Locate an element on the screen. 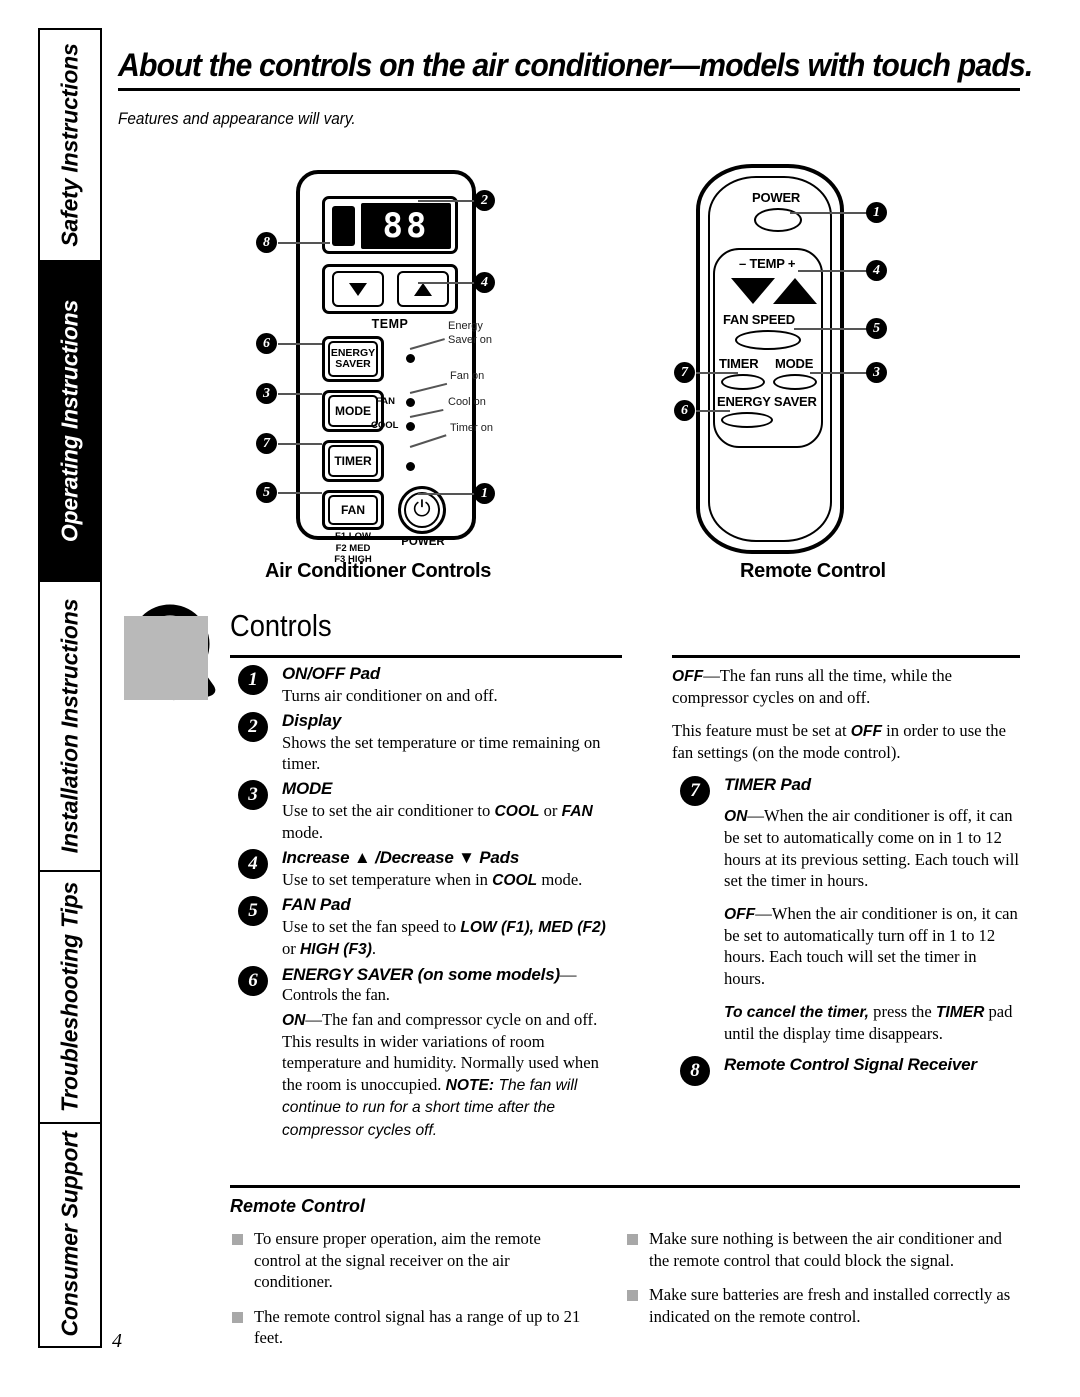 This screenshot has width=1080, height=1397. mode-pad-label: MODE is located at coordinates (353, 411).